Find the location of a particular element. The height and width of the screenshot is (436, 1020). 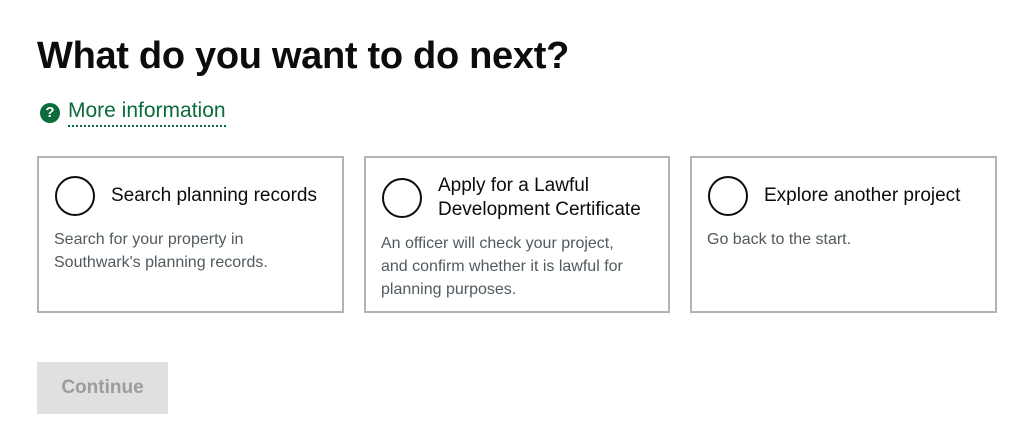

page-title: What do you want to do next? is located at coordinates (303, 56).